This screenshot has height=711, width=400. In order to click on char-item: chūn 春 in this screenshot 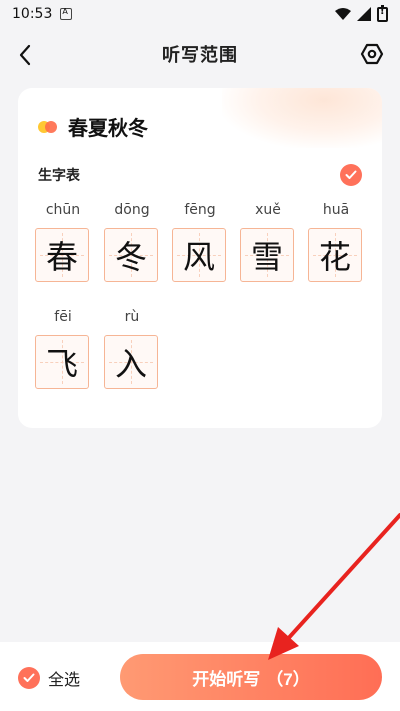, I will do `click(63, 241)`.